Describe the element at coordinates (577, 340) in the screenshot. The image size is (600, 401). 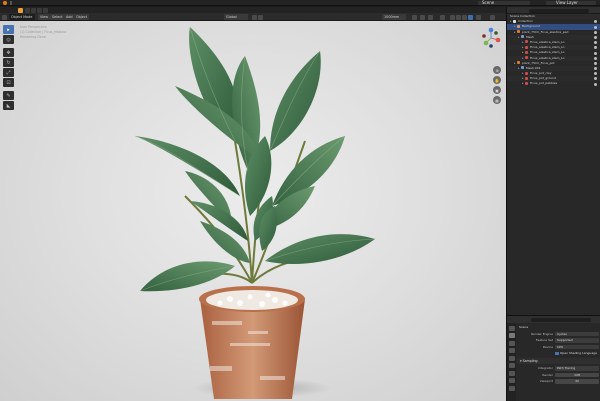
I see `feature-set-dropdown: Supported` at that location.